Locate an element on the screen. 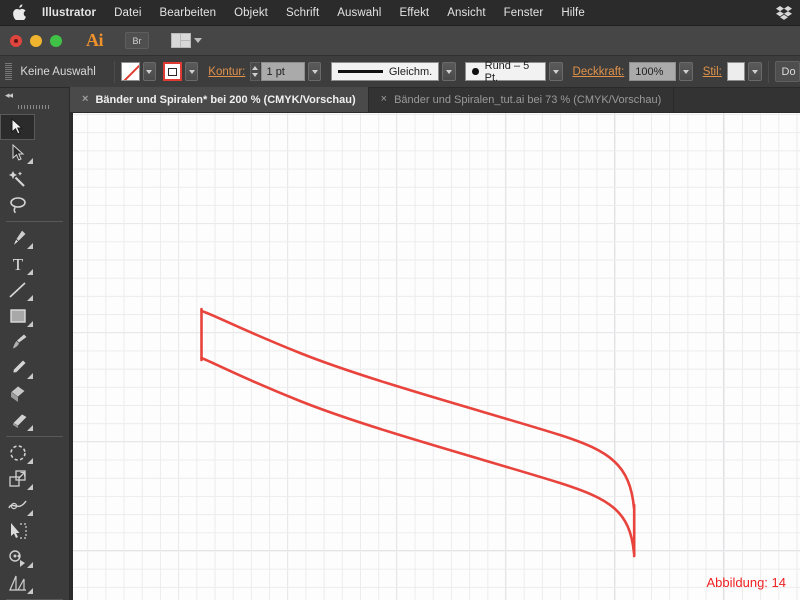 The width and height of the screenshot is (800, 600). fill-swatch-dropdown is located at coordinates (149, 71).